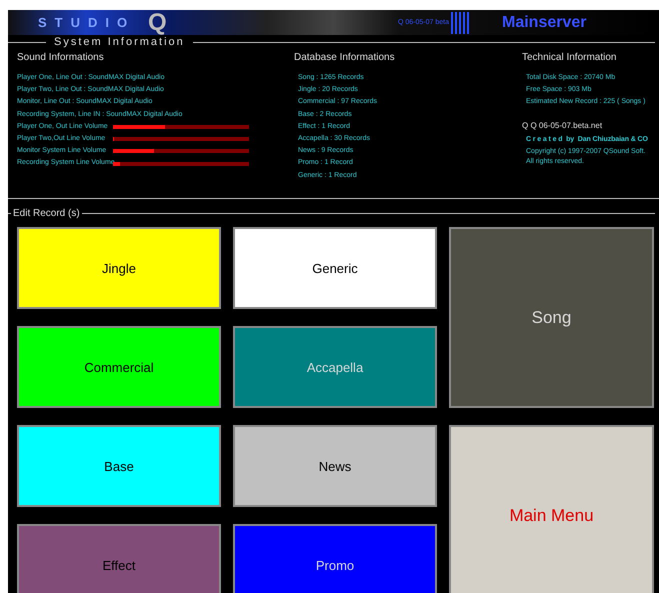 Image resolution: width=659 pixels, height=593 pixels. Describe the element at coordinates (345, 57) in the screenshot. I see `column-heading: Database Informations` at that location.